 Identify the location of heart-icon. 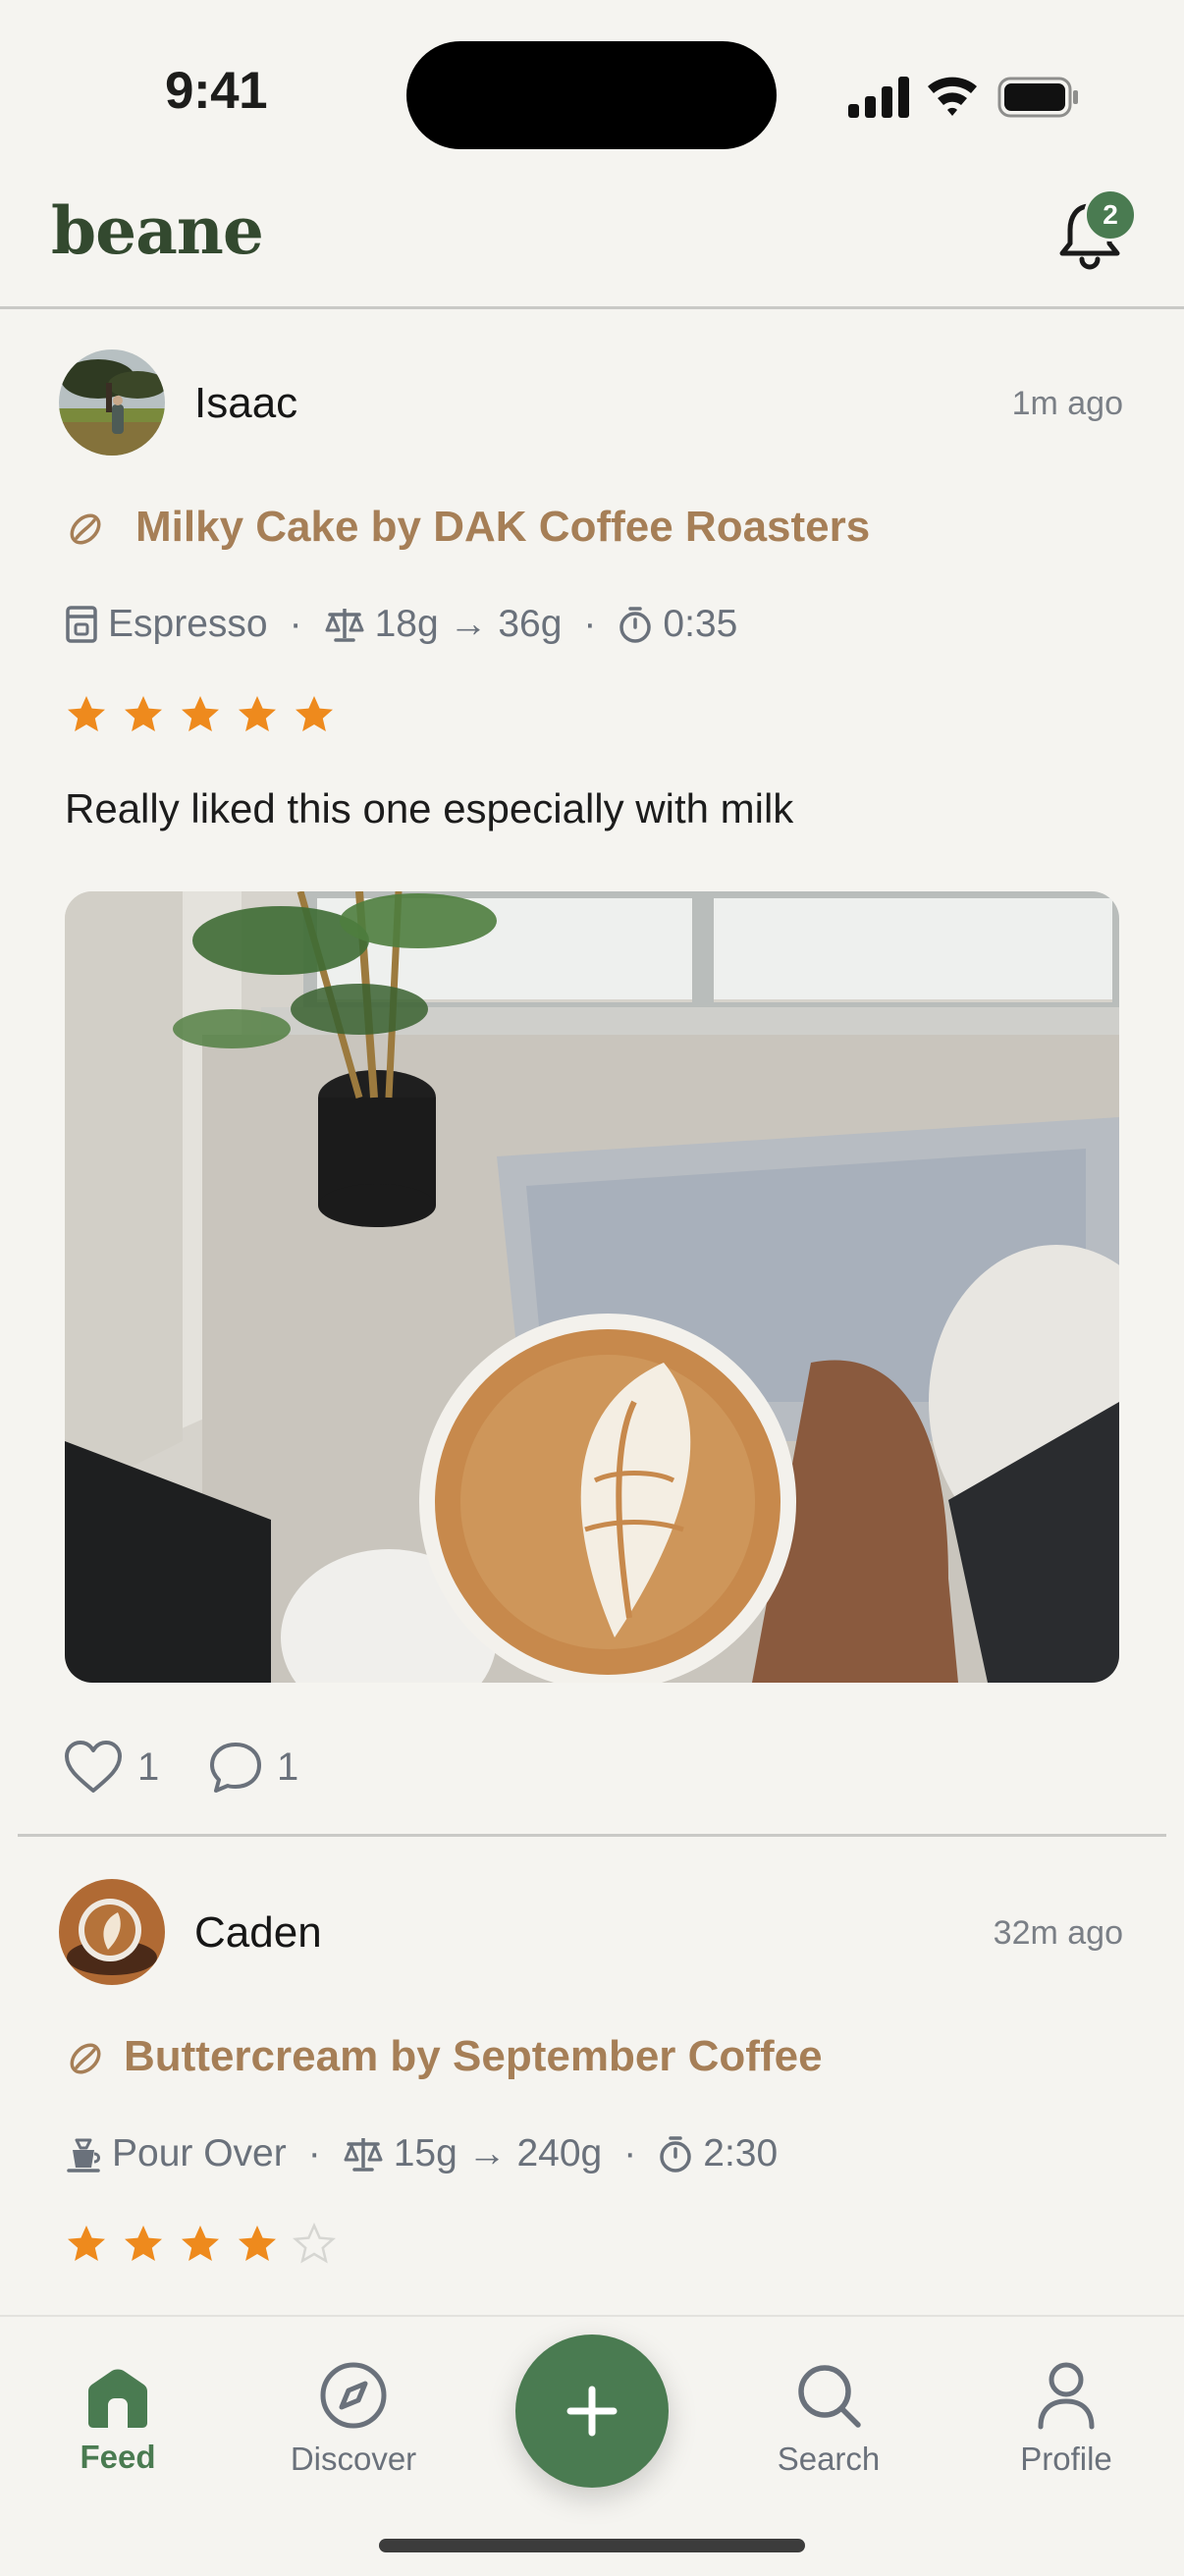
(93, 1767).